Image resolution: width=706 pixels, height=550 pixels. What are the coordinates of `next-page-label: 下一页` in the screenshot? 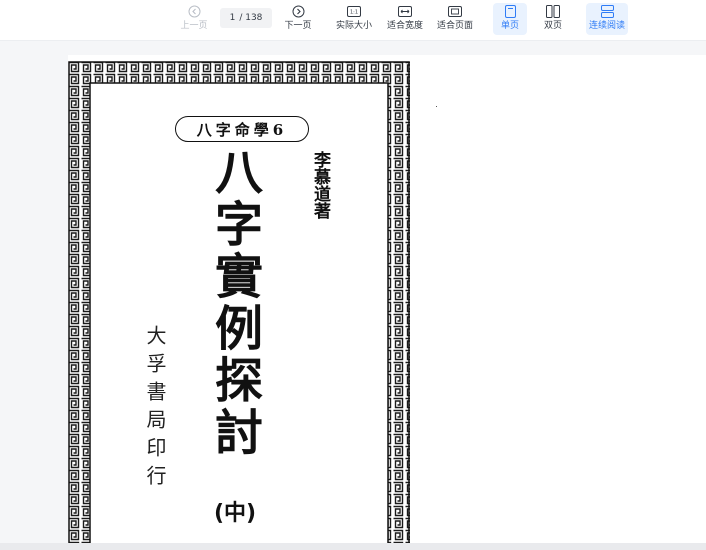 It's located at (298, 26).